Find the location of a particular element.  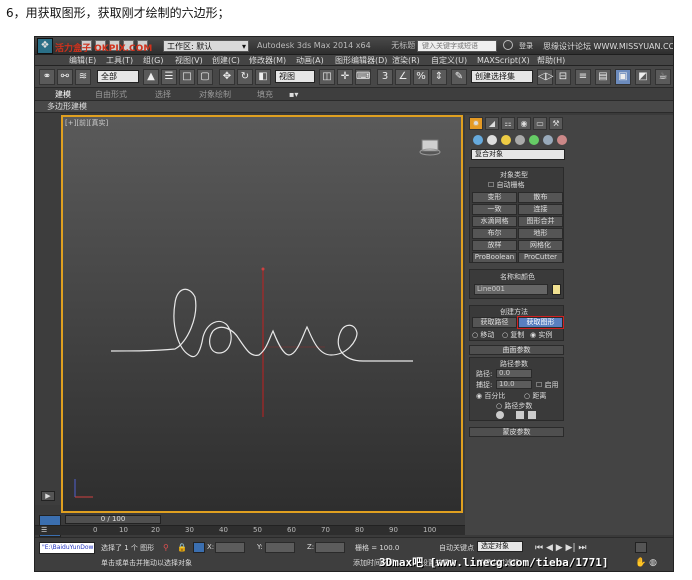

named-selection-dropdown: 创建选择集 is located at coordinates (502, 76).